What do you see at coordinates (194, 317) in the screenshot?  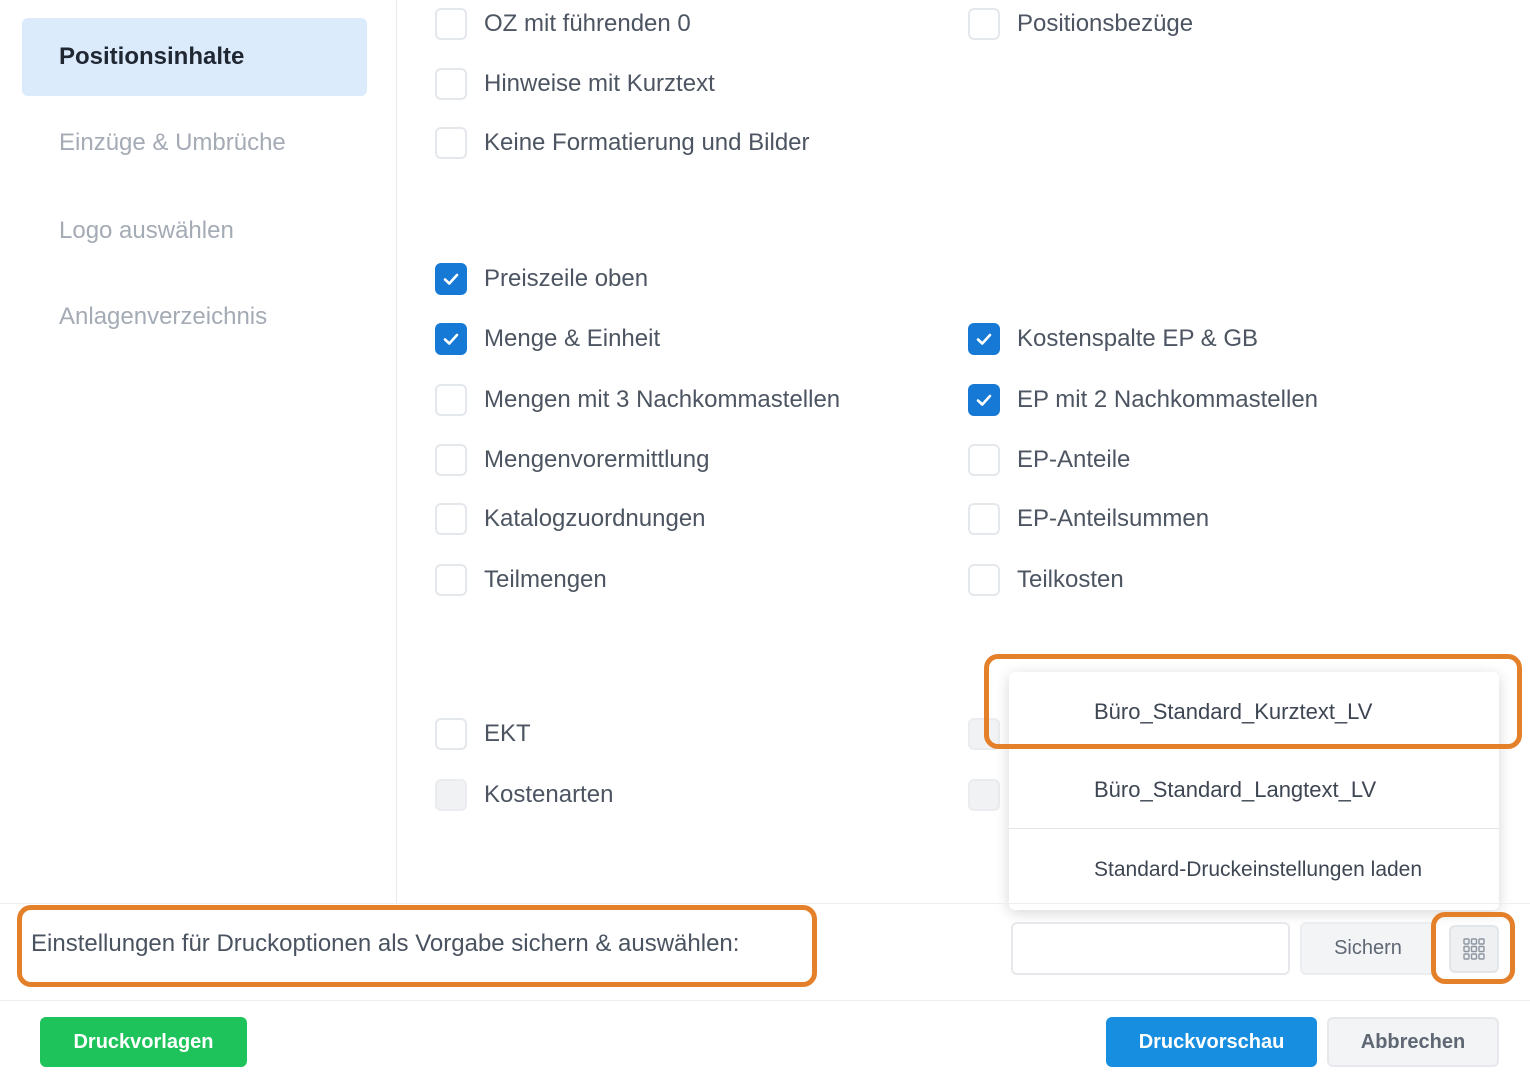 I see `sidebar-item-anlagenverzeichnis: Anlagenverzeichnis` at bounding box center [194, 317].